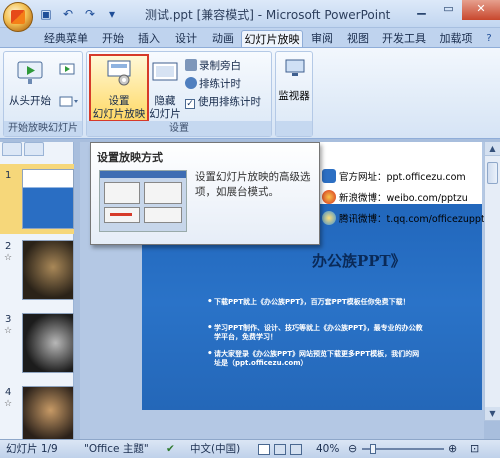  What do you see at coordinates (264, 449) in the screenshot?
I see `normal-view-icon` at bounding box center [264, 449].